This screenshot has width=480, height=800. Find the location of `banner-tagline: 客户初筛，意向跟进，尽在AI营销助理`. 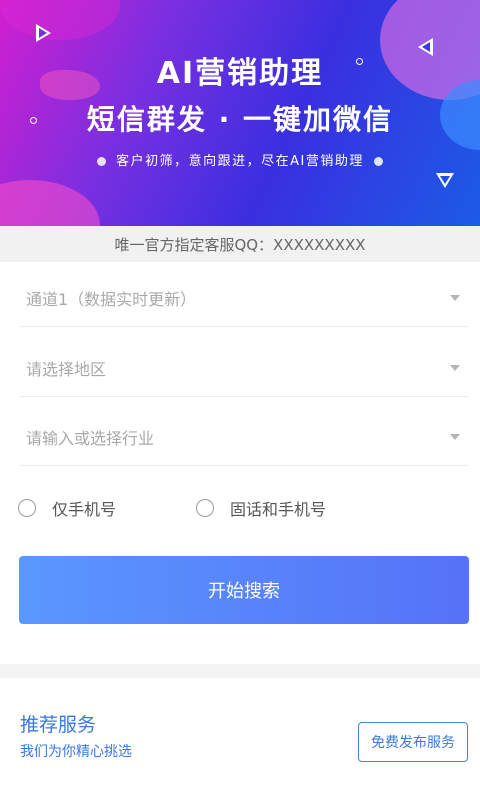

banner-tagline: 客户初筛，意向跟进，尽在AI营销助理 is located at coordinates (240, 161).